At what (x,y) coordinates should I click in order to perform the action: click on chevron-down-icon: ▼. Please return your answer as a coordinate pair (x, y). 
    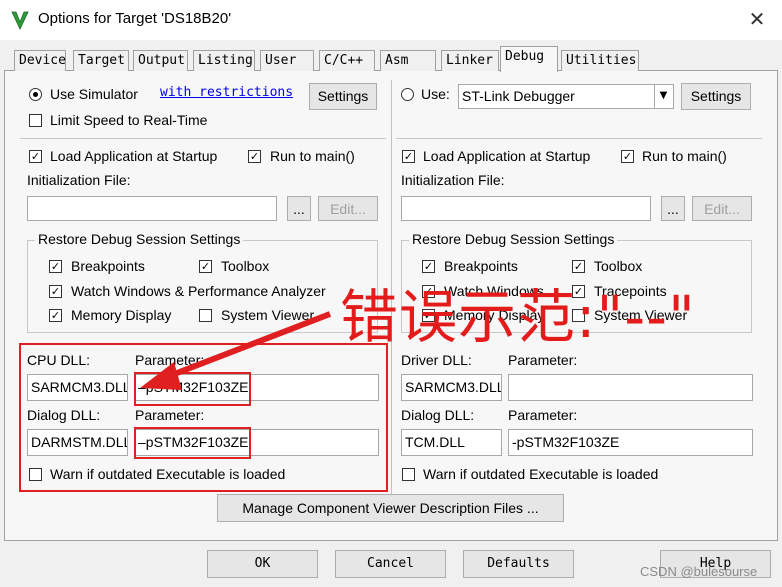
    Looking at the image, I should click on (663, 96).